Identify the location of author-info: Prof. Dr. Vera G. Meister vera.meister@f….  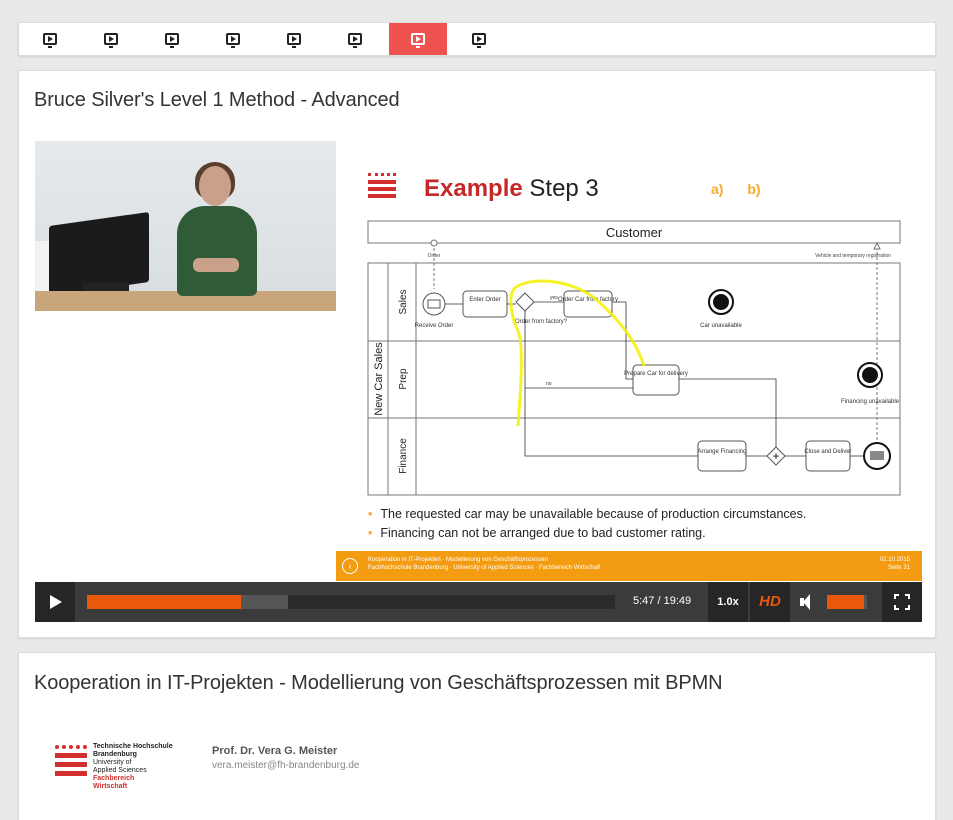
(285, 758).